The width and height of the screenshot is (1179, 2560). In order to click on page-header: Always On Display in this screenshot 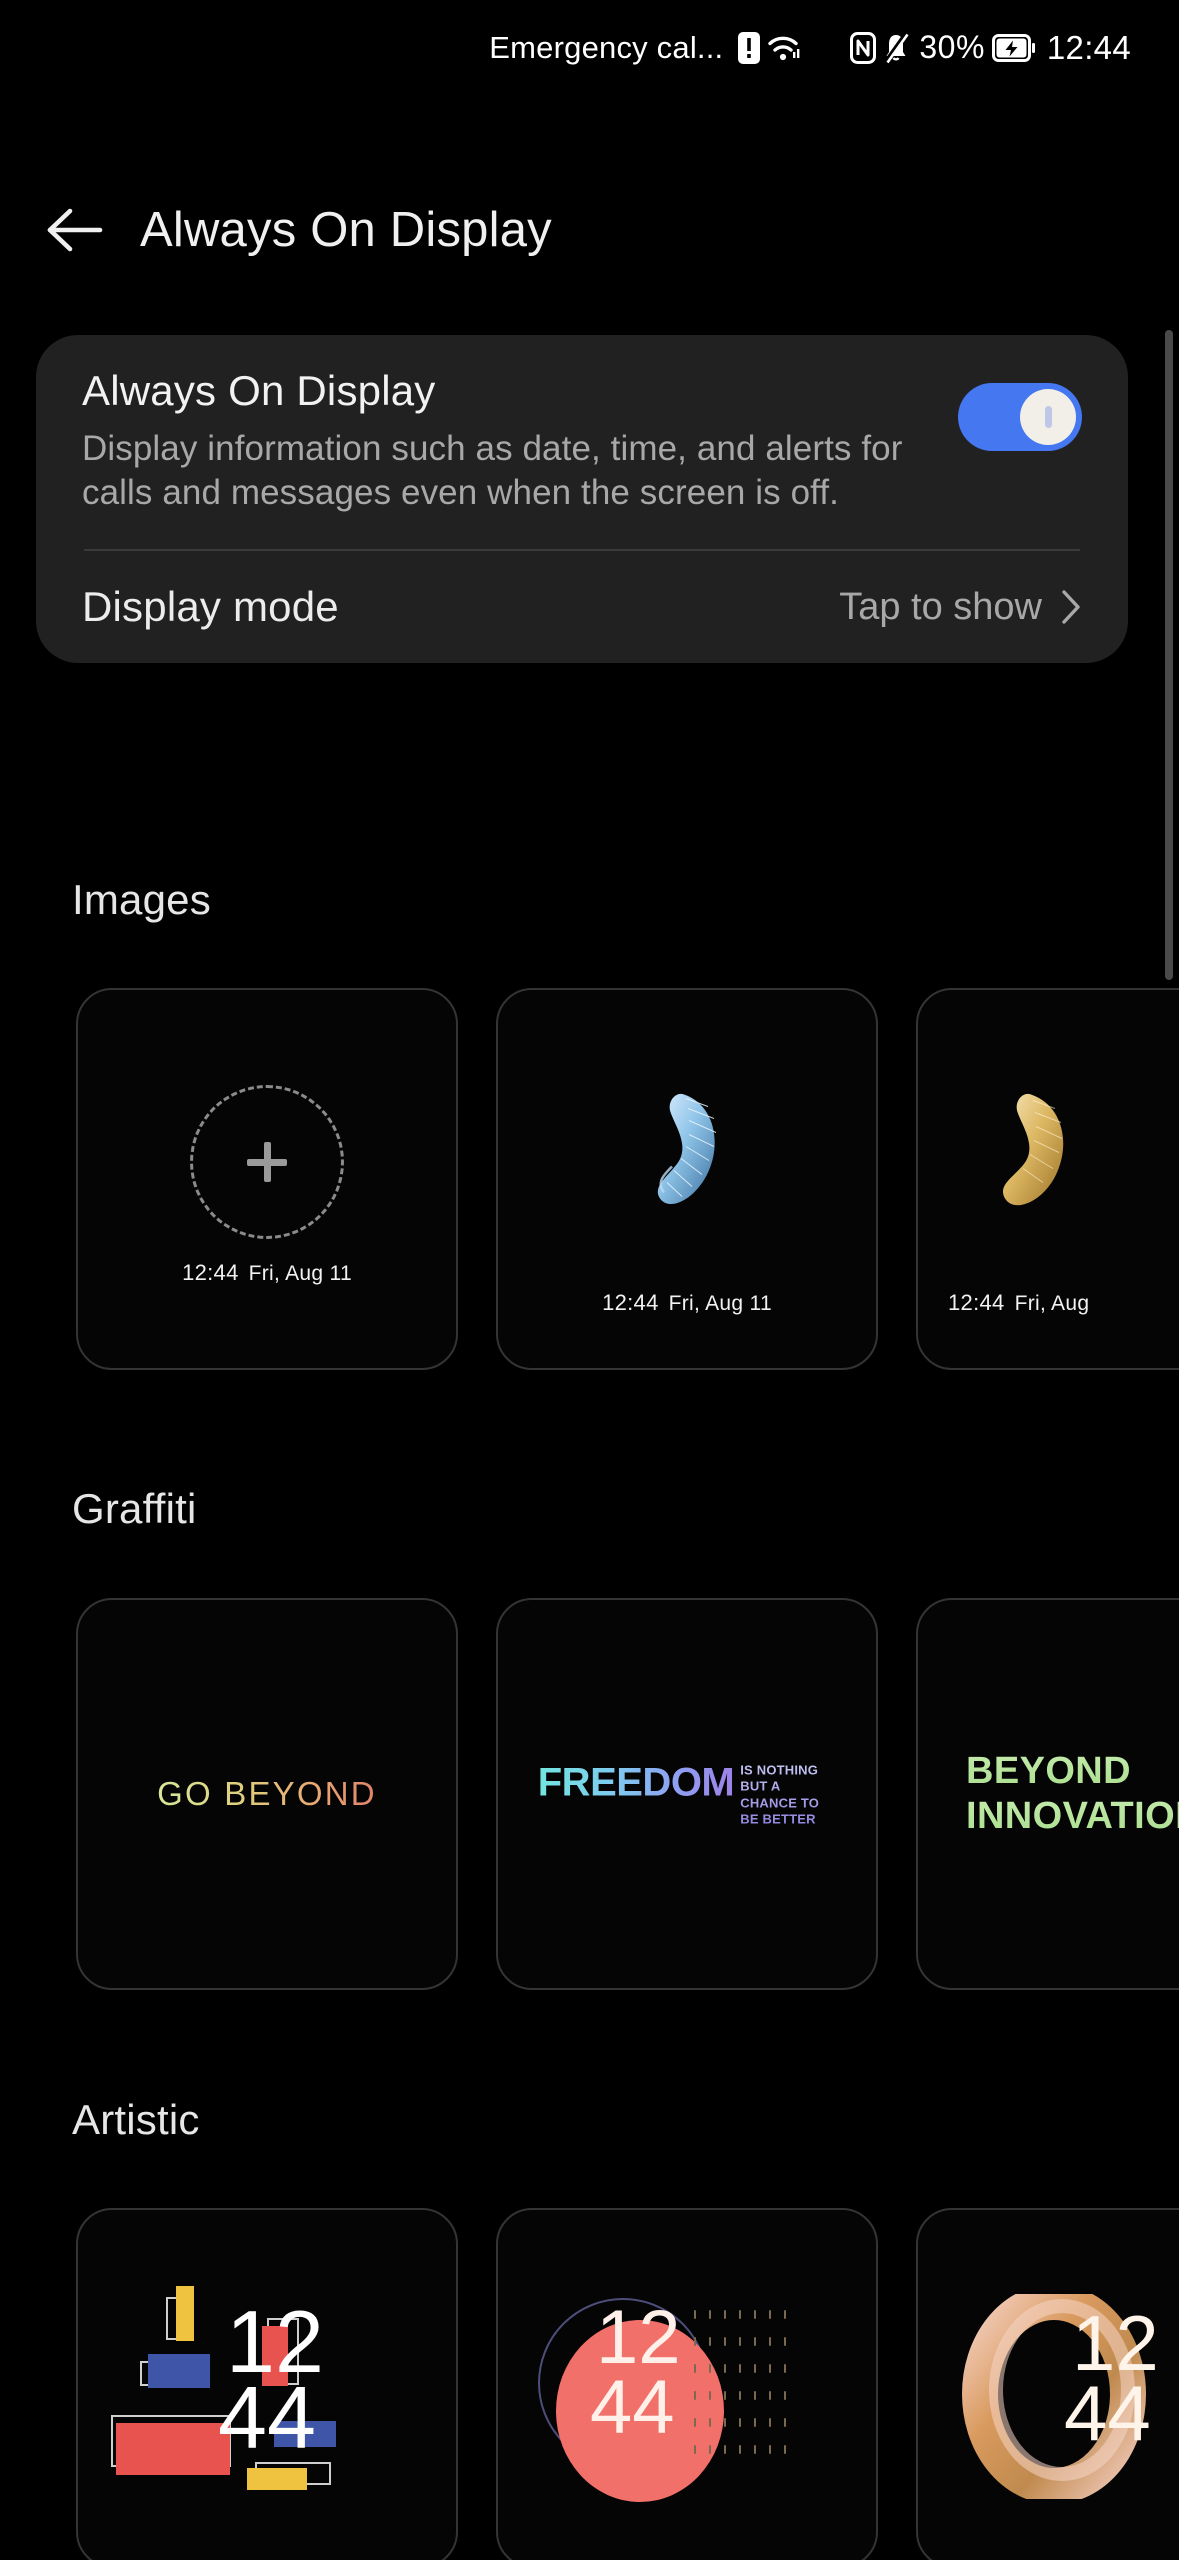, I will do `click(589, 230)`.